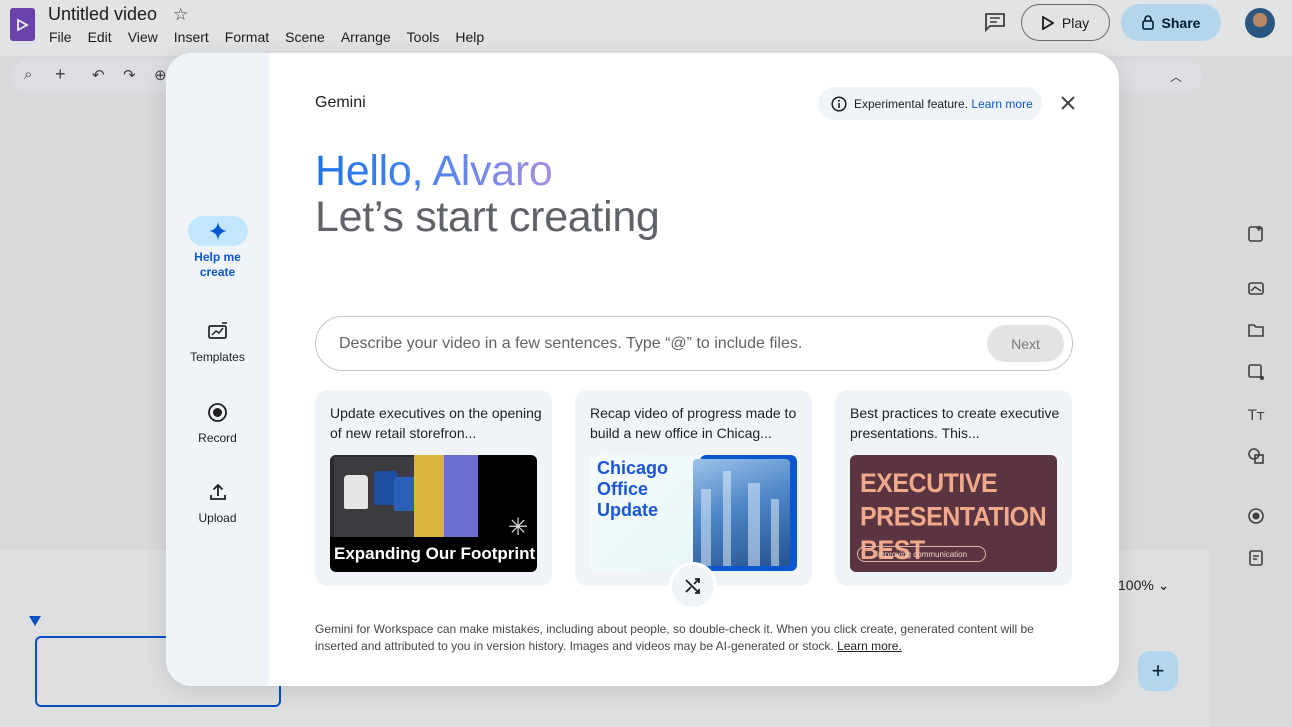 Image resolution: width=1292 pixels, height=727 pixels. What do you see at coordinates (217, 518) in the screenshot?
I see `rail-label-upload: Upload` at bounding box center [217, 518].